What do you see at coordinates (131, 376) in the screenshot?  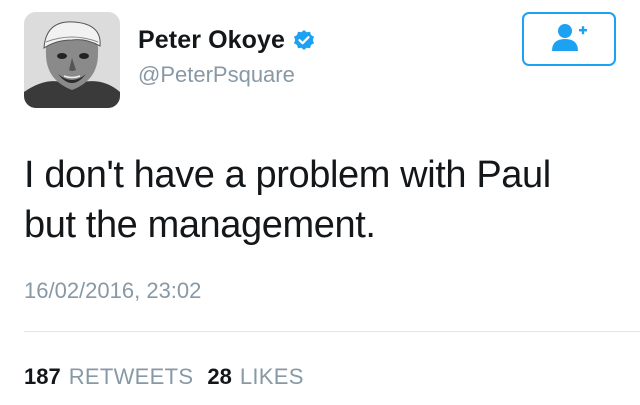 I see `retweets-label: RETWEETS` at bounding box center [131, 376].